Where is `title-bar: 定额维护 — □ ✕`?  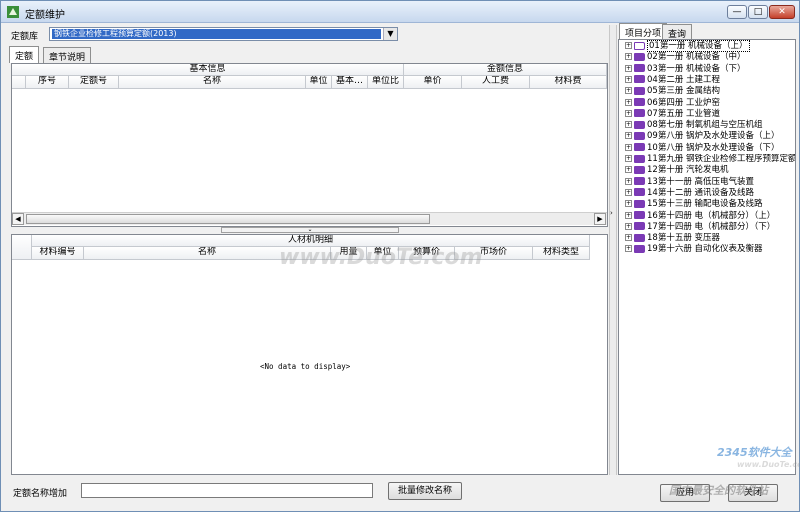
title-bar: 定额维护 — □ ✕ is located at coordinates (400, 12).